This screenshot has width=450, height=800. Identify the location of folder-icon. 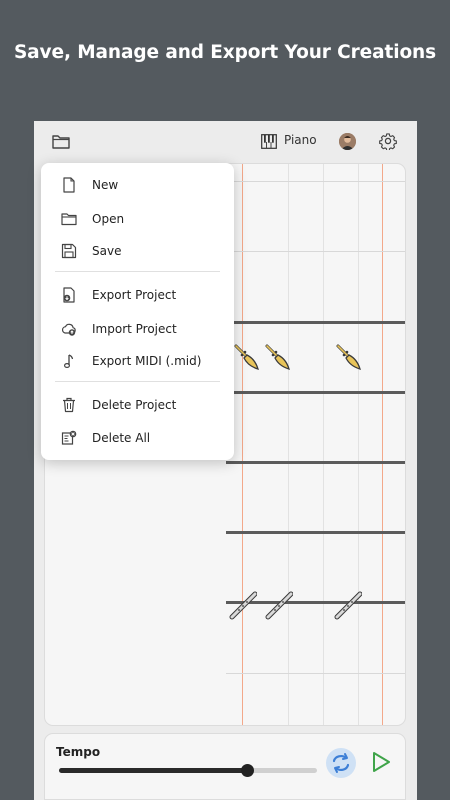
(61, 141).